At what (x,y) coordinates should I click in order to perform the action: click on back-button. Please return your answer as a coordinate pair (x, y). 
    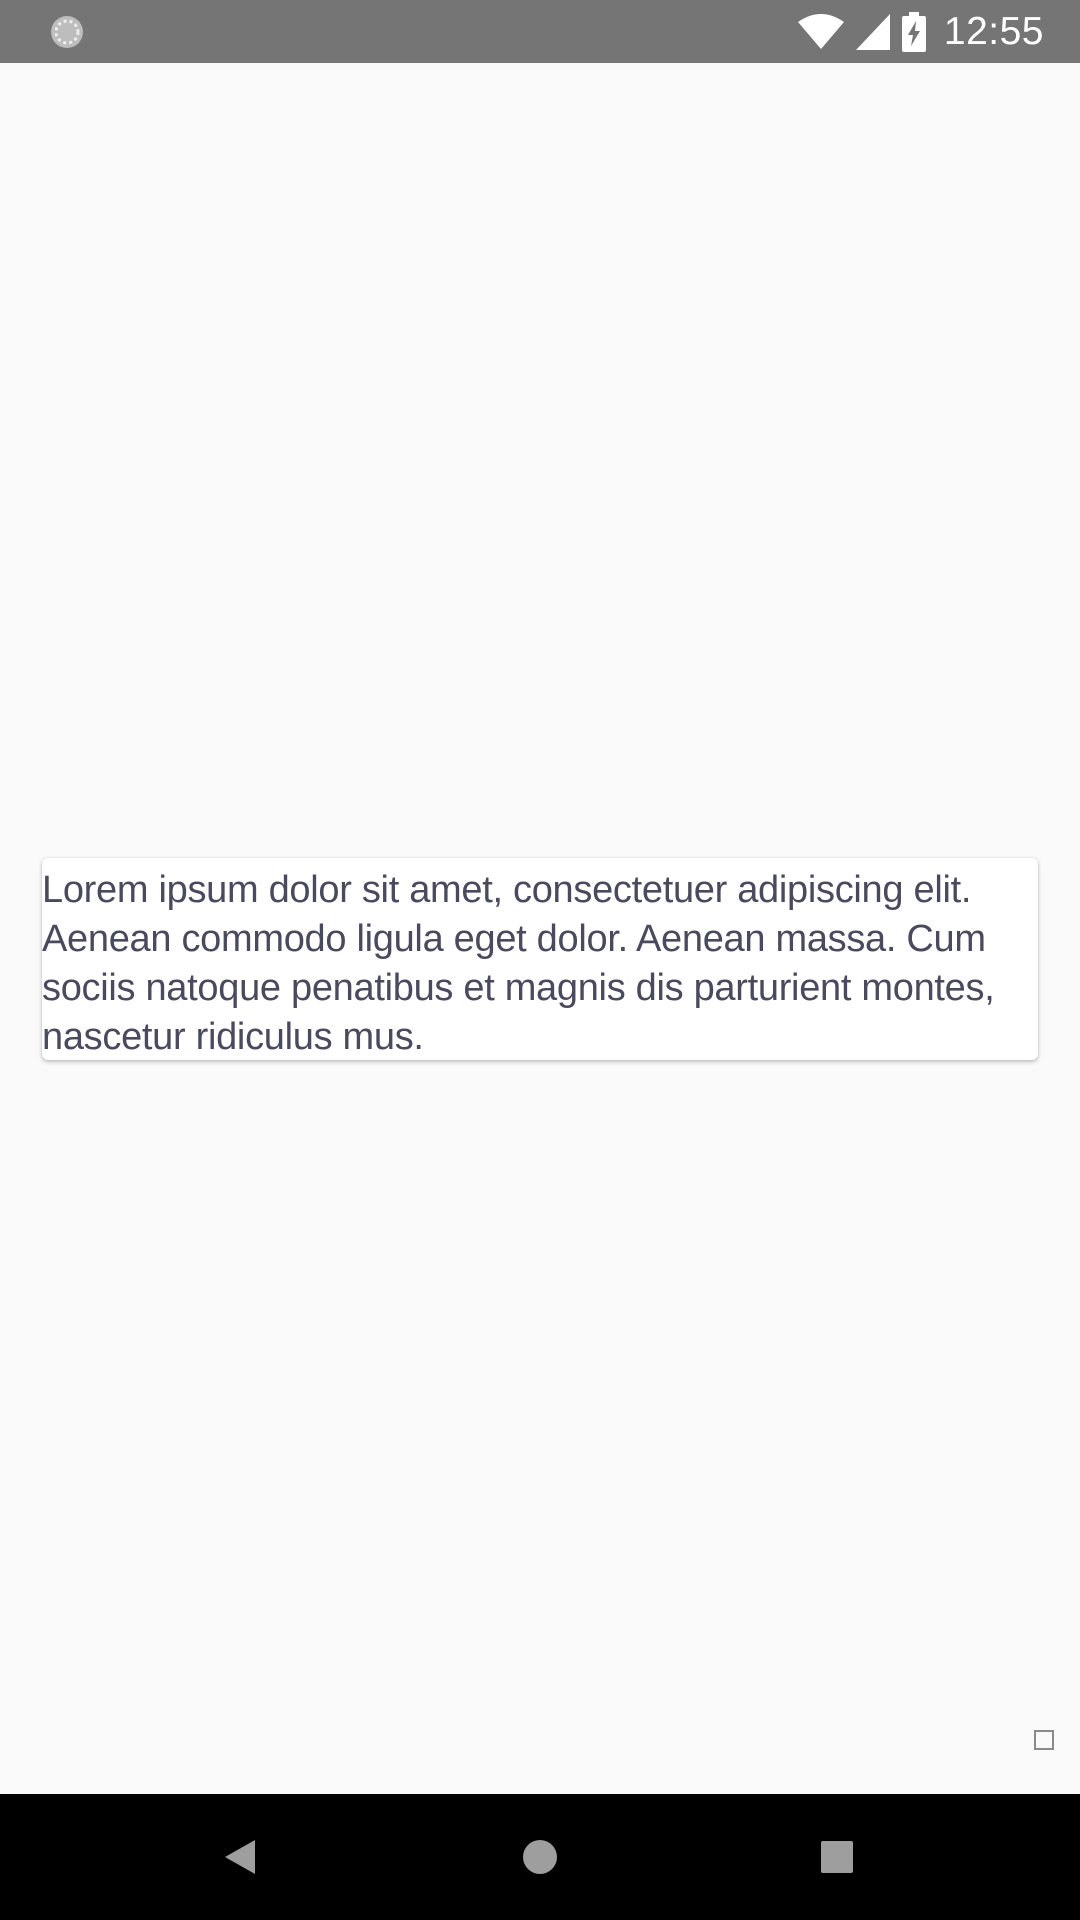
    Looking at the image, I should click on (240, 1857).